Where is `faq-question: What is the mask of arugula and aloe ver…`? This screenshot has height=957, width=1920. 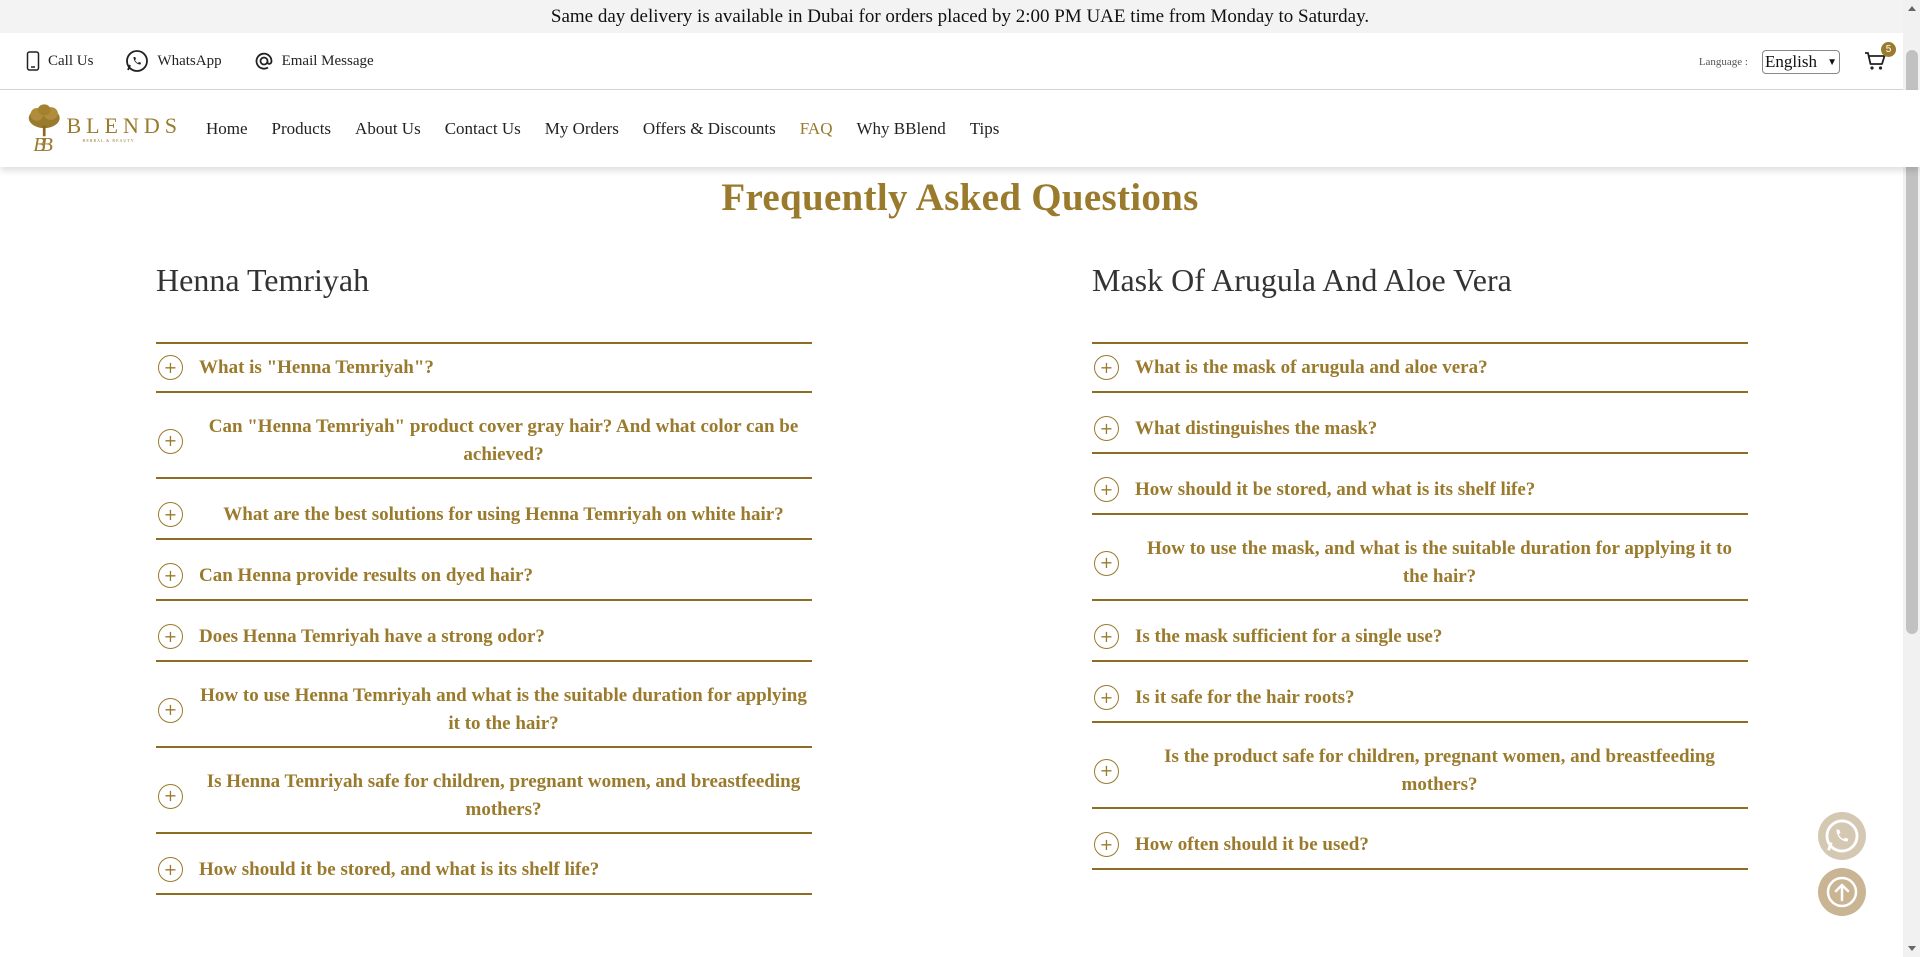
faq-question: What is the mask of arugula and aloe ver… is located at coordinates (1311, 367).